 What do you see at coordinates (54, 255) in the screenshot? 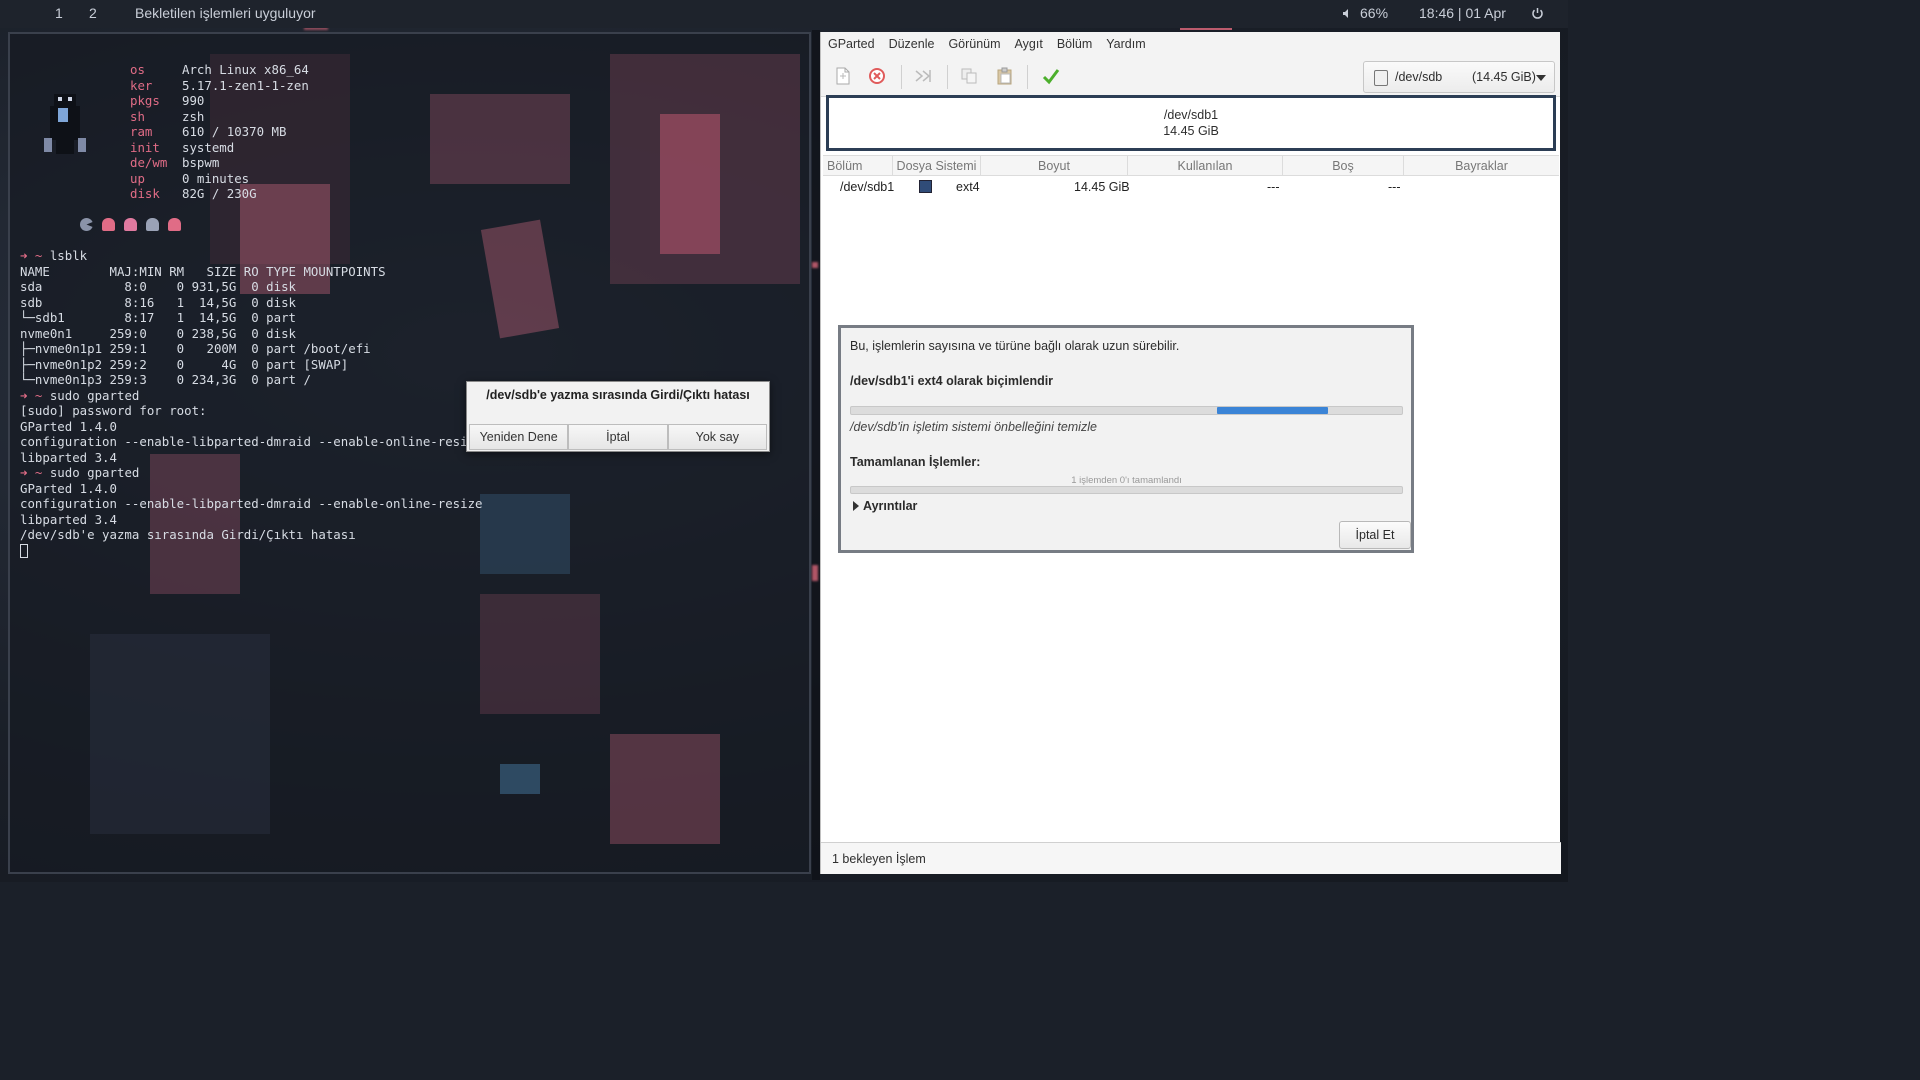
I see `terminal-command-line: ➜ ~ lsblk` at bounding box center [54, 255].